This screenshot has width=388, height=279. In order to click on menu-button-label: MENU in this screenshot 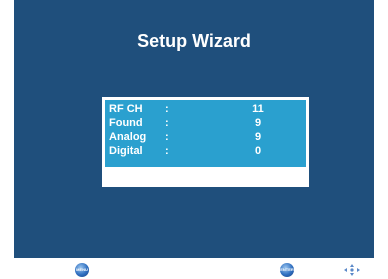, I will do `click(82, 269)`.